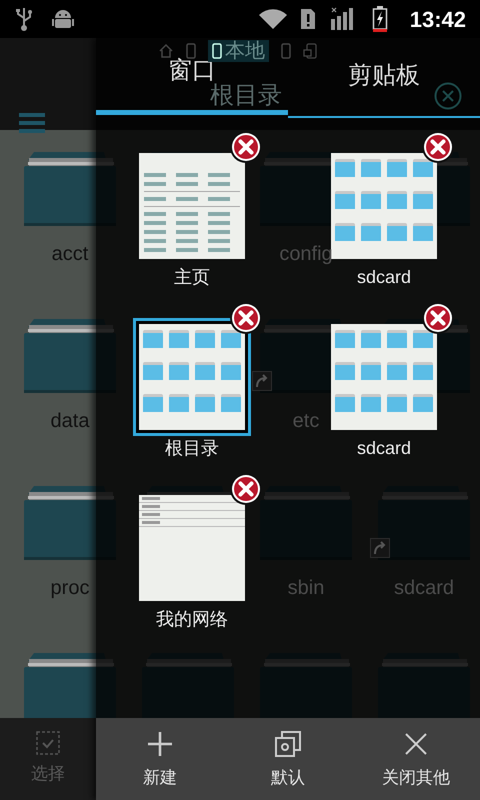 This screenshot has height=800, width=480. I want to click on file-name: data, so click(70, 421).